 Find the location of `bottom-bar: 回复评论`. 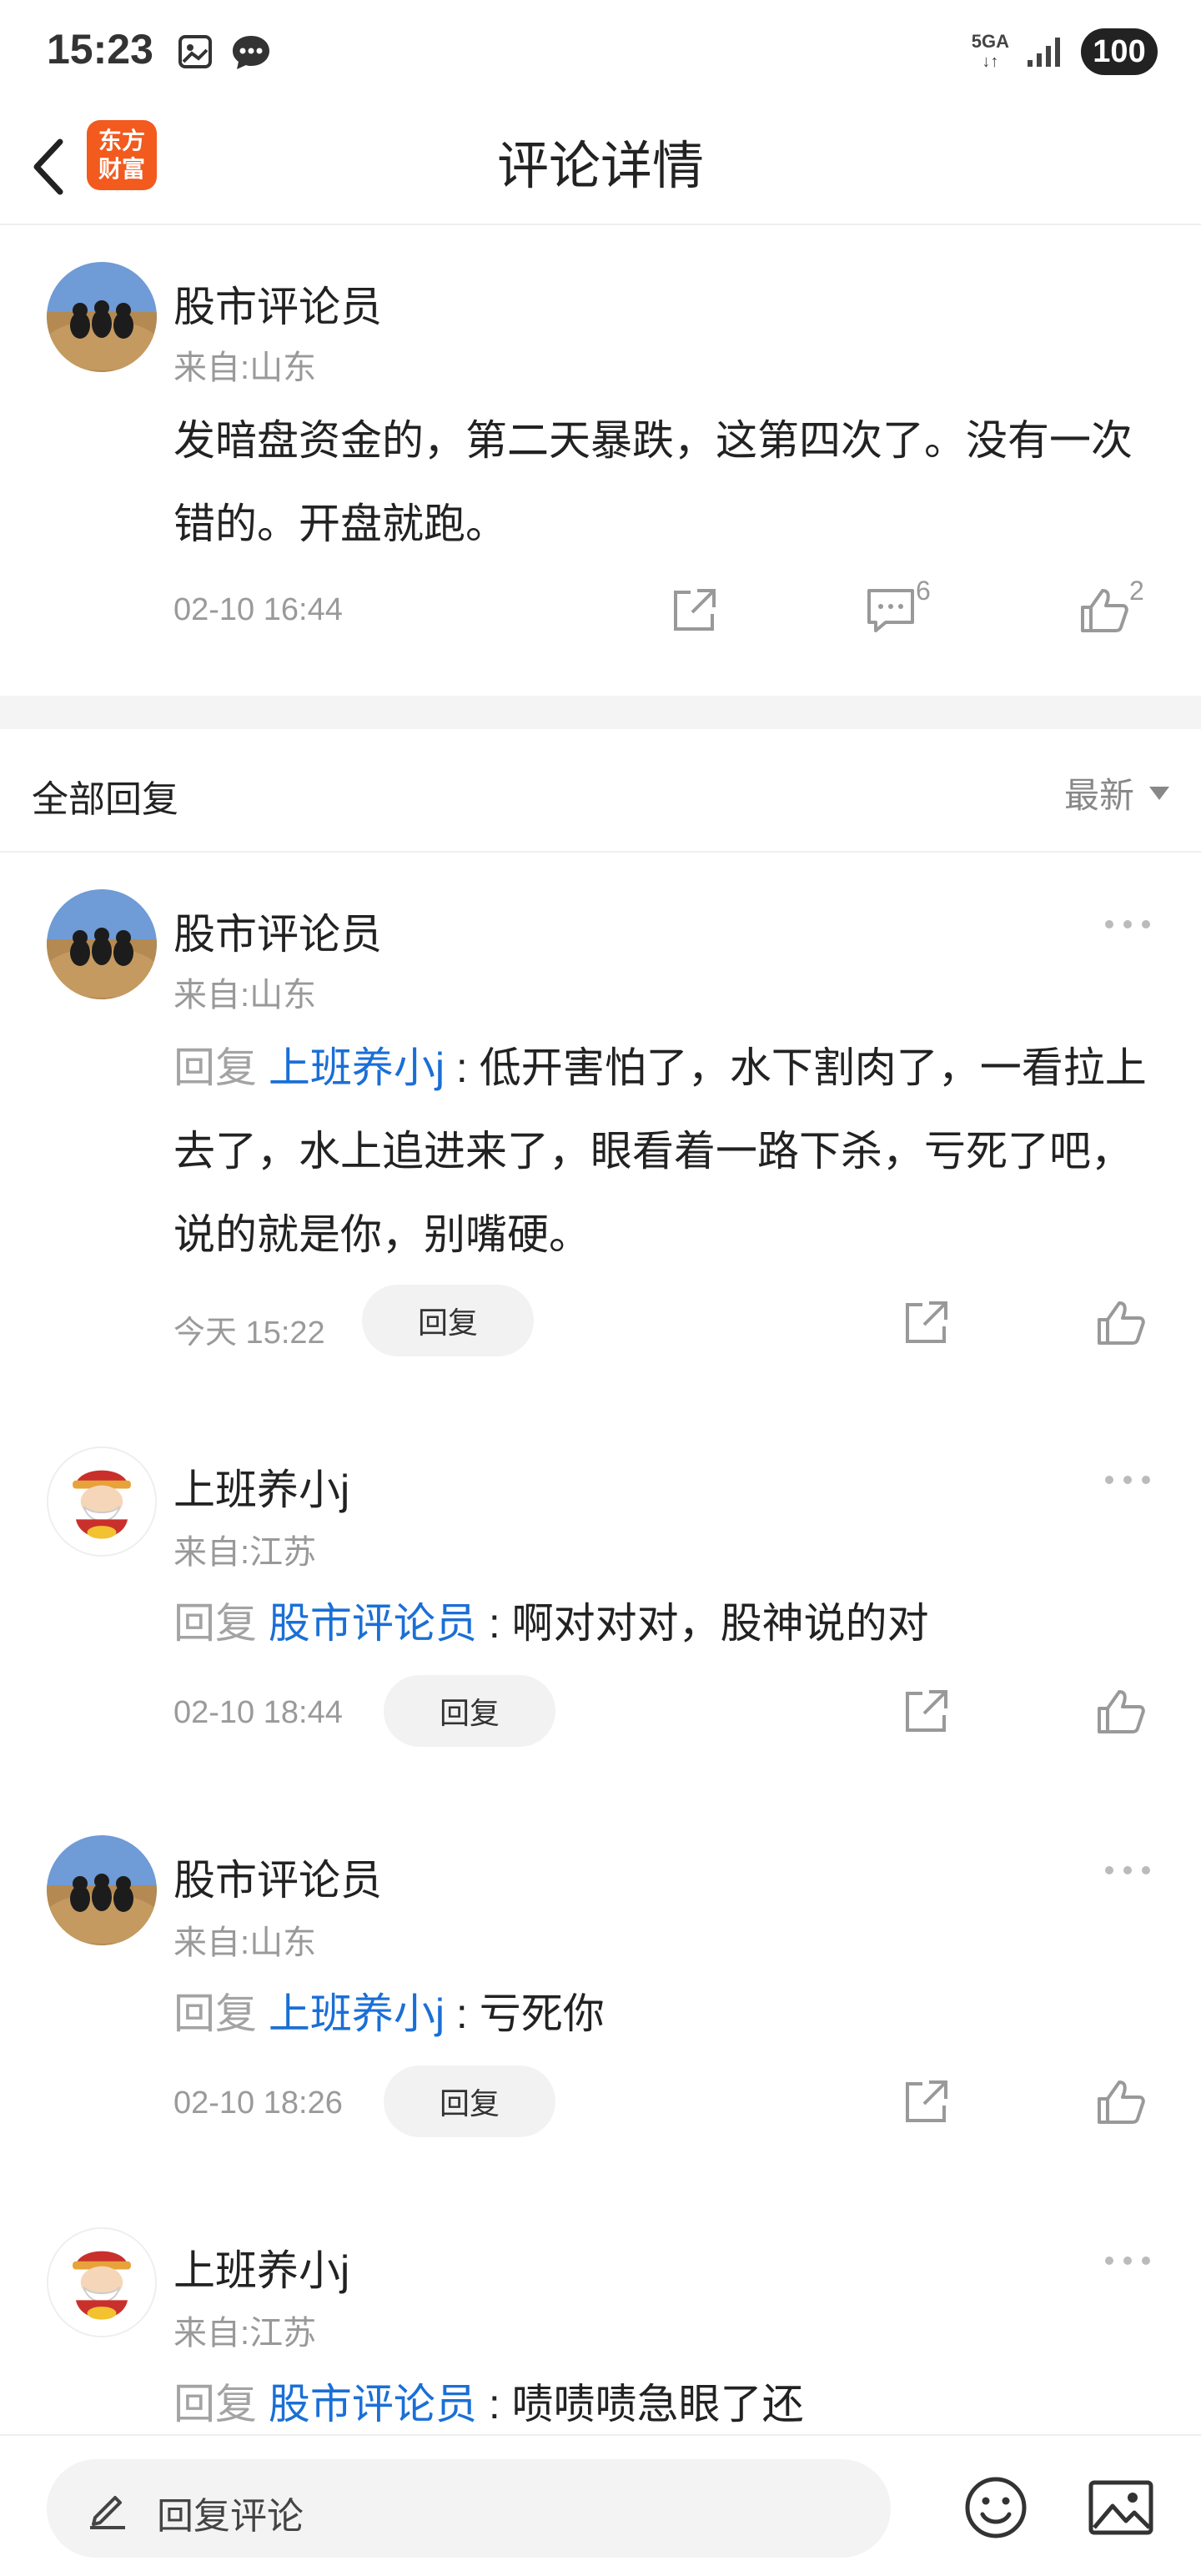

bottom-bar: 回复评论 is located at coordinates (601, 2505).